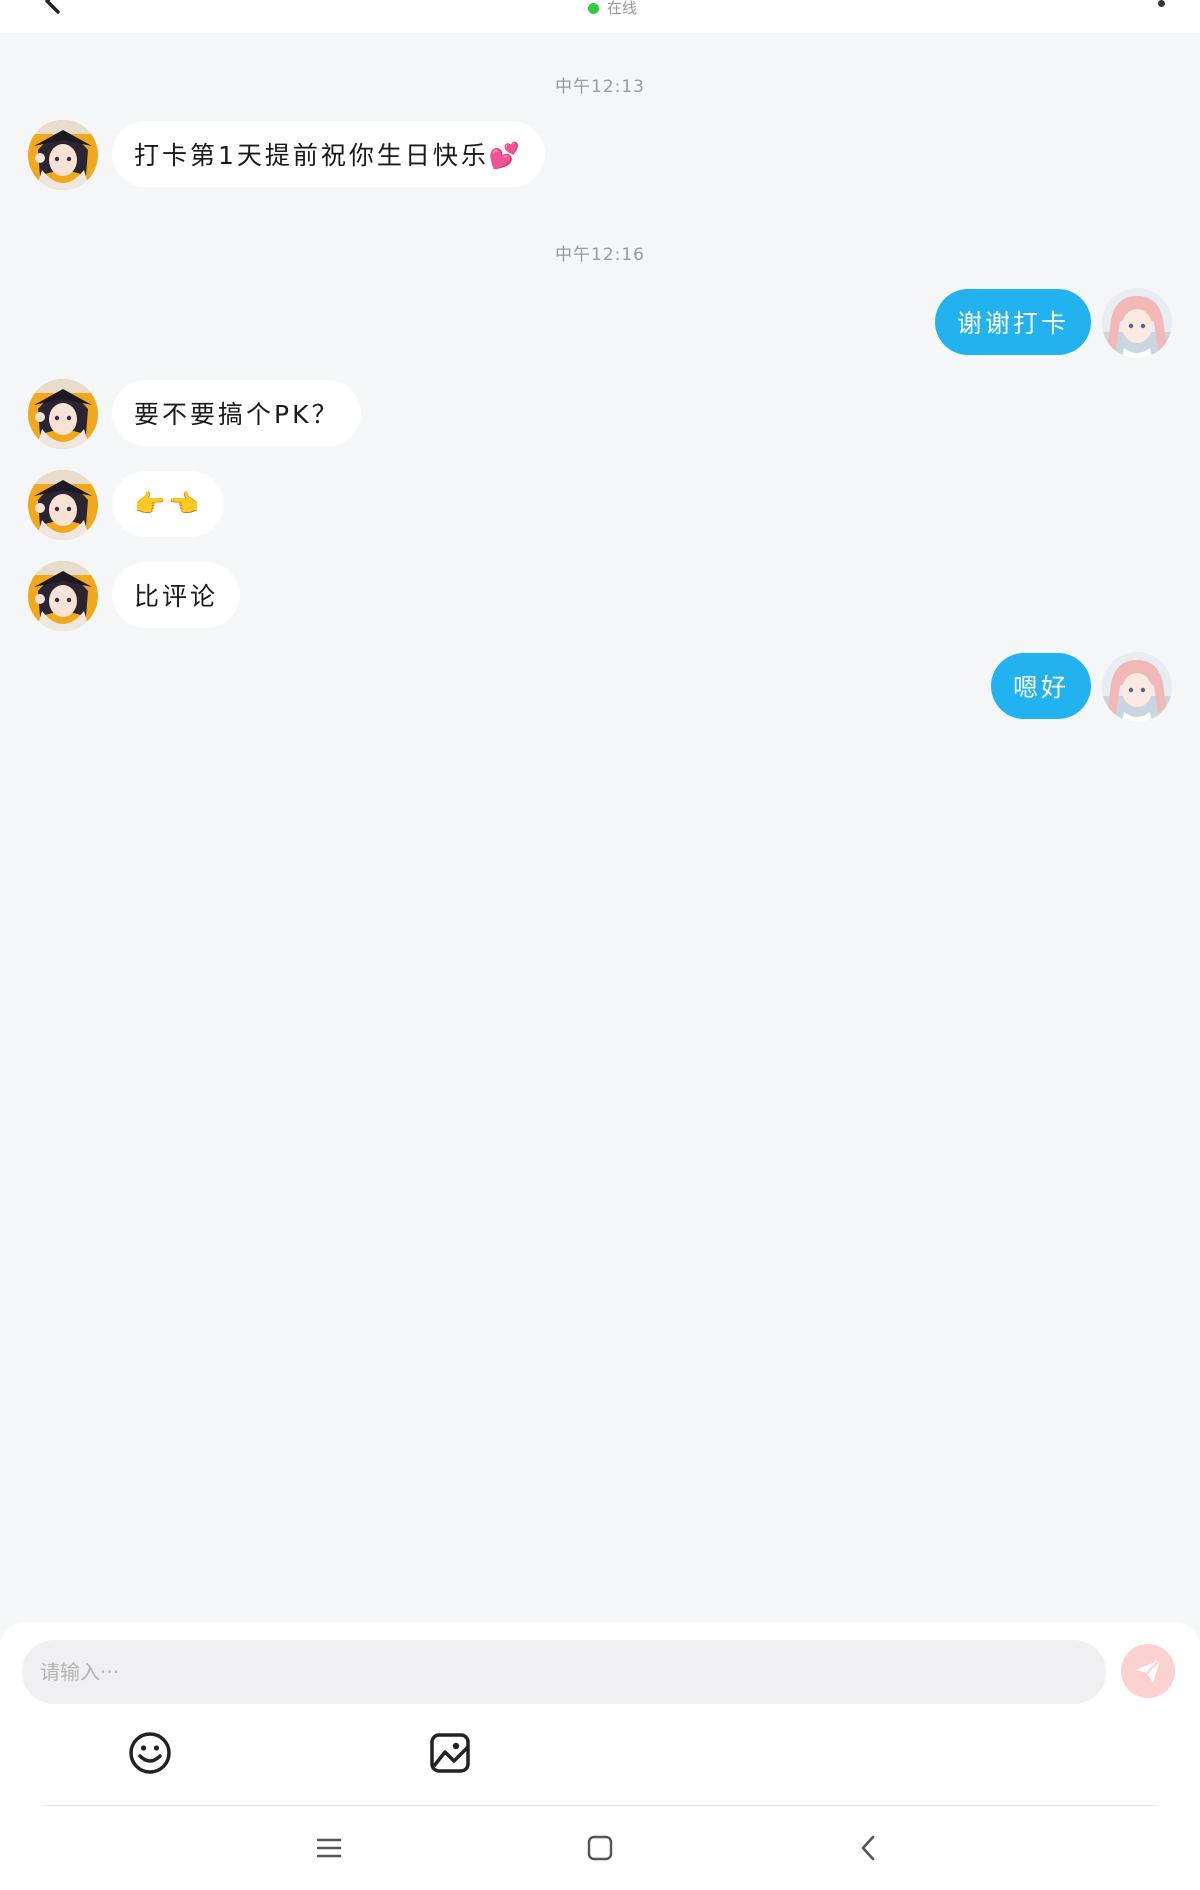  Describe the element at coordinates (237, 413) in the screenshot. I see `message-bubble-incoming: 要不要搞个PK？` at that location.